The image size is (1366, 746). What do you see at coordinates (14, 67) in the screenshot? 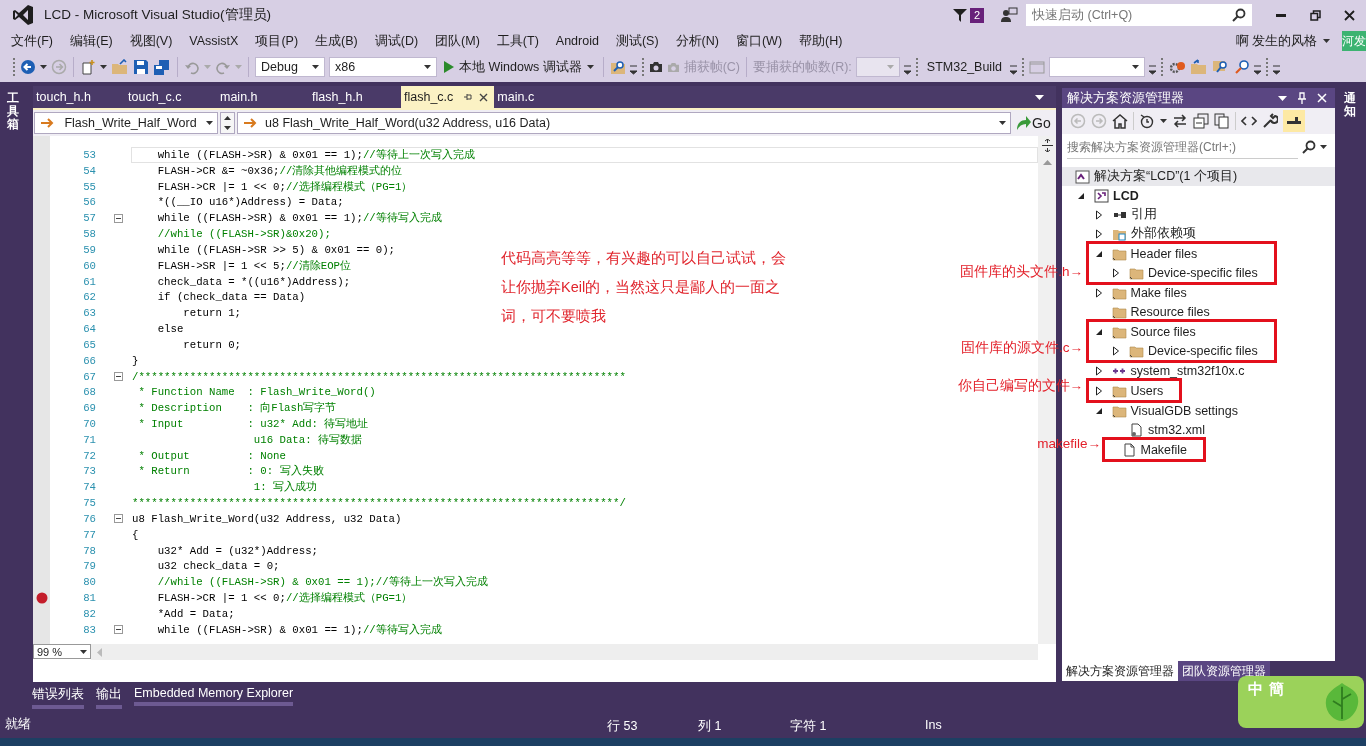
I see `toolbar-grip` at bounding box center [14, 67].